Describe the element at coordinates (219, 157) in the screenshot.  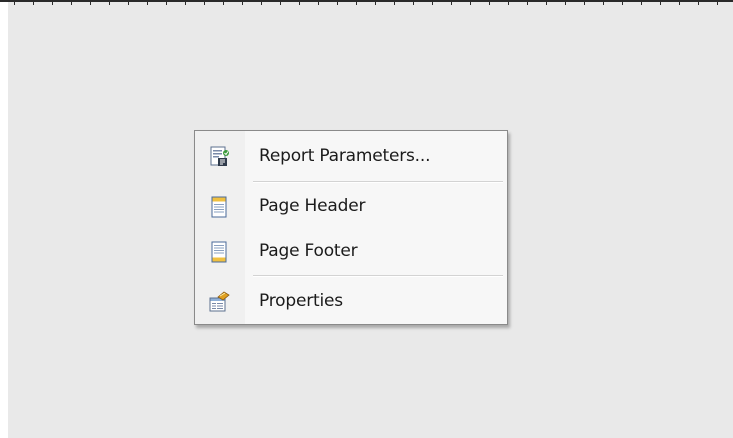
I see `report-parameters-icon` at that location.